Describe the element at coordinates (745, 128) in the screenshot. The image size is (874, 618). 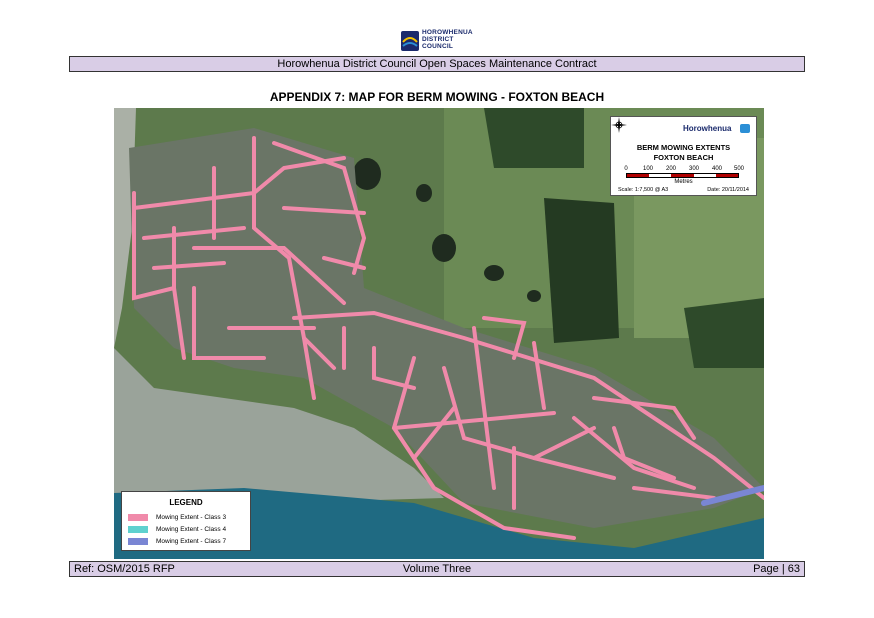
I see `brand-logo-icon` at that location.